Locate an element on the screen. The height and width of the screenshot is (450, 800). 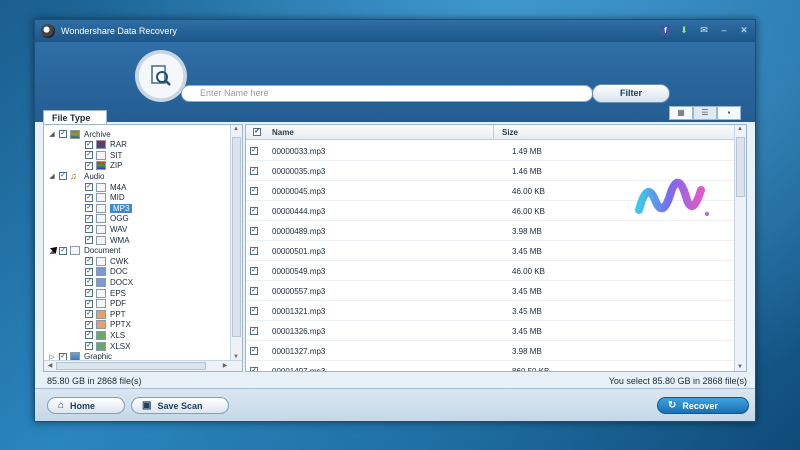
scroll-right-icon: ▶ is located at coordinates (225, 365).